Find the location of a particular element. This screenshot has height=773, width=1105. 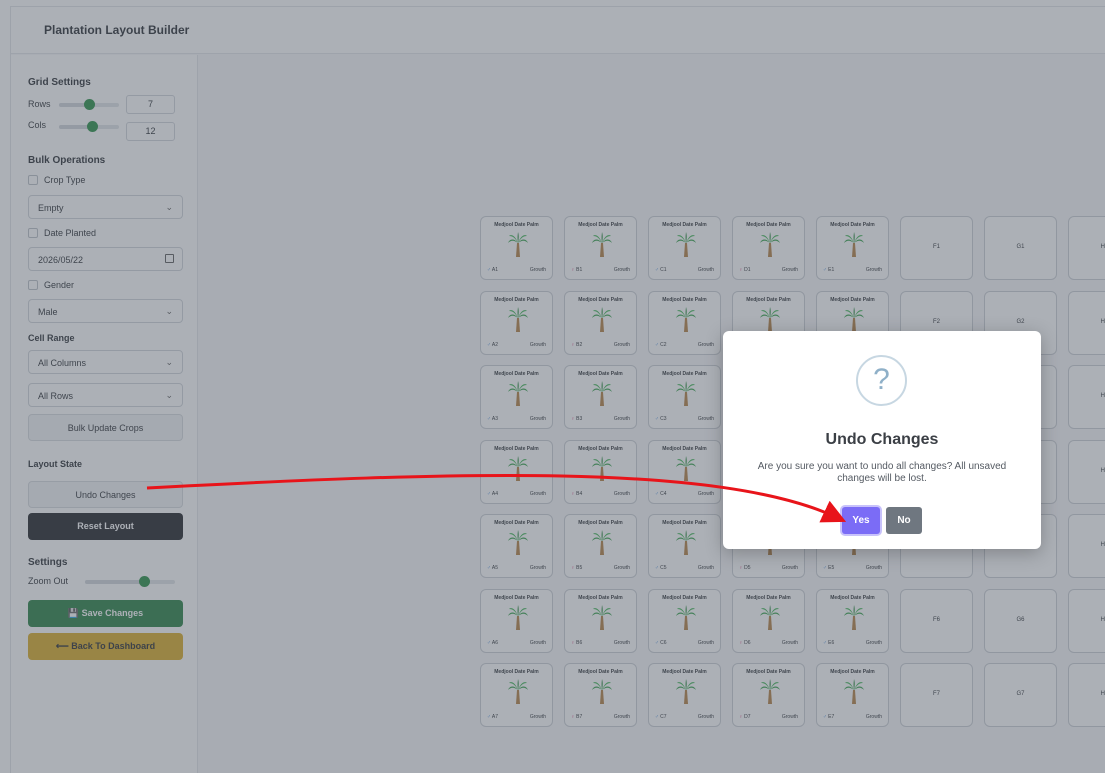

dialog-title: Undo Changes is located at coordinates (882, 439).